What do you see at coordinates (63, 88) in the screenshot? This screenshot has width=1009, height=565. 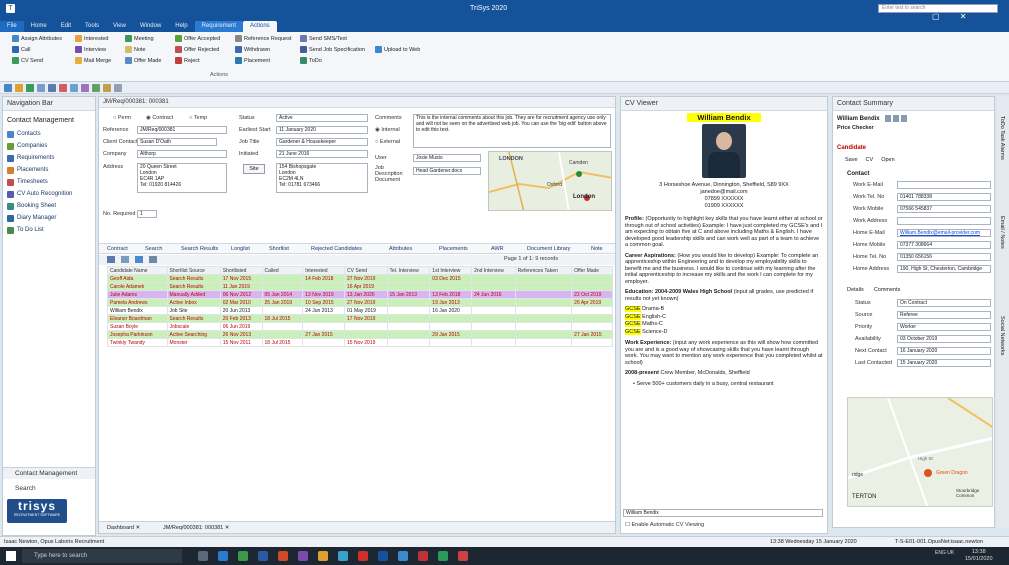 I see `placement-icon` at bounding box center [63, 88].